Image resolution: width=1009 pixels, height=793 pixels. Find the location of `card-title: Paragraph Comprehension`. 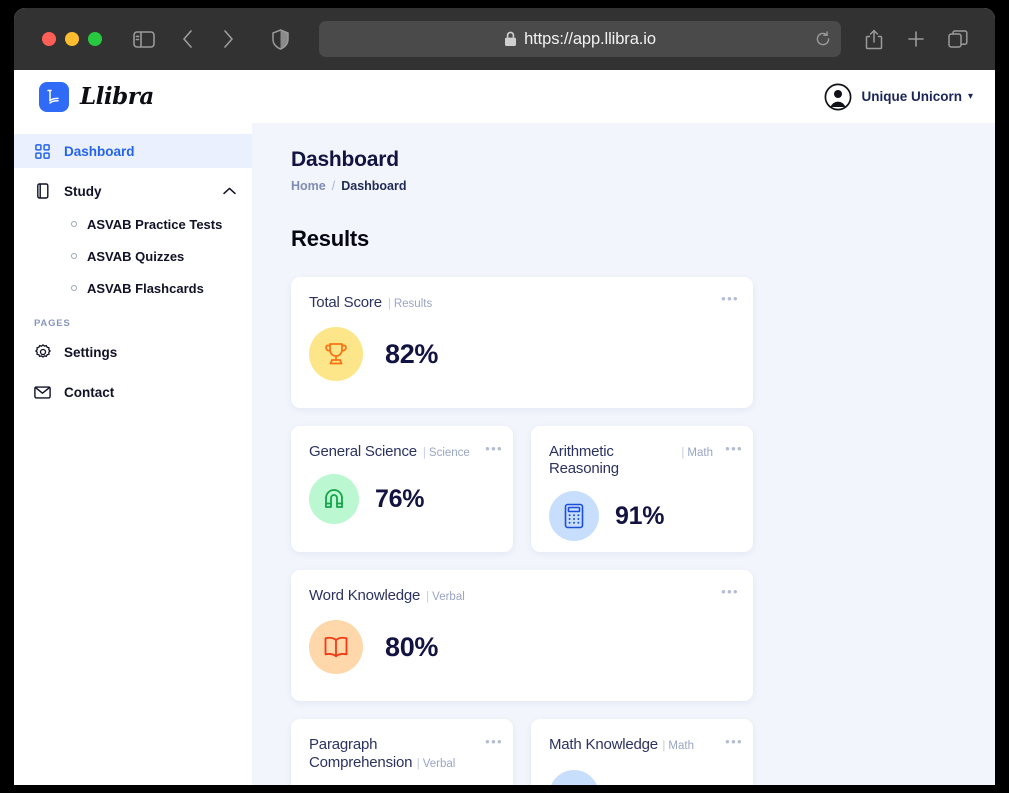

card-title: Paragraph Comprehension is located at coordinates (361, 753).